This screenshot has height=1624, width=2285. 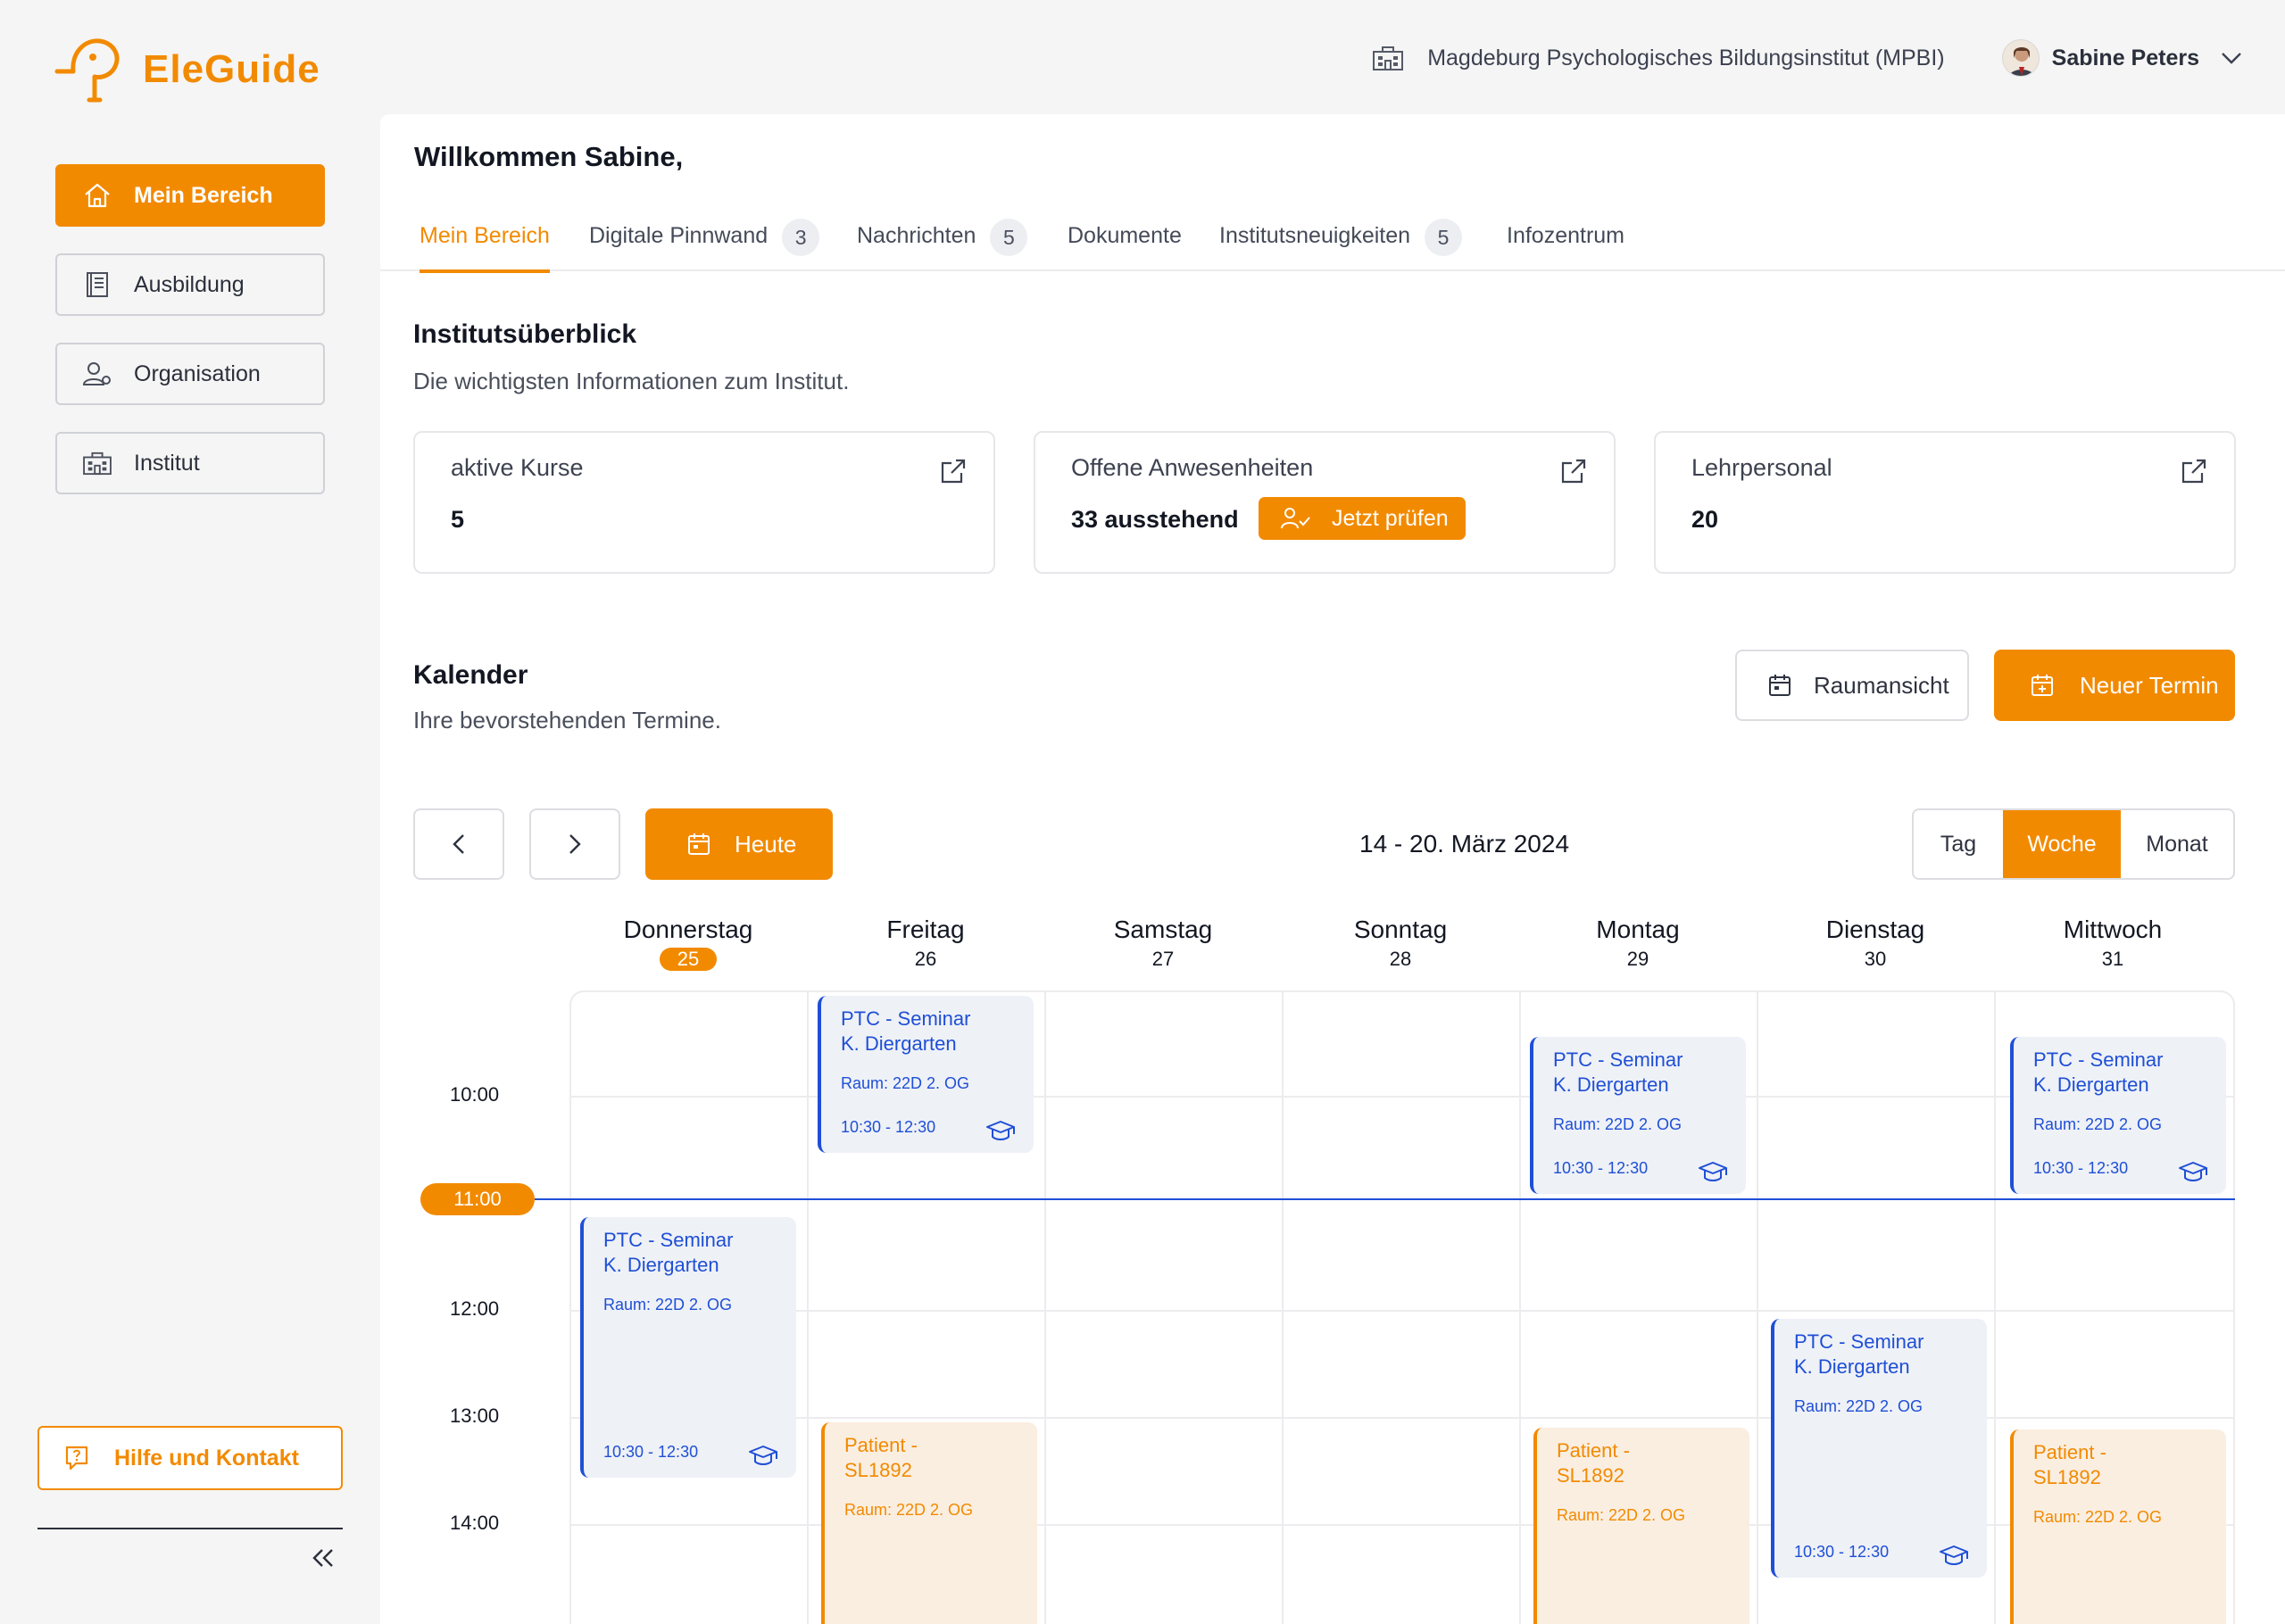 I want to click on today-button: Heute, so click(x=739, y=844).